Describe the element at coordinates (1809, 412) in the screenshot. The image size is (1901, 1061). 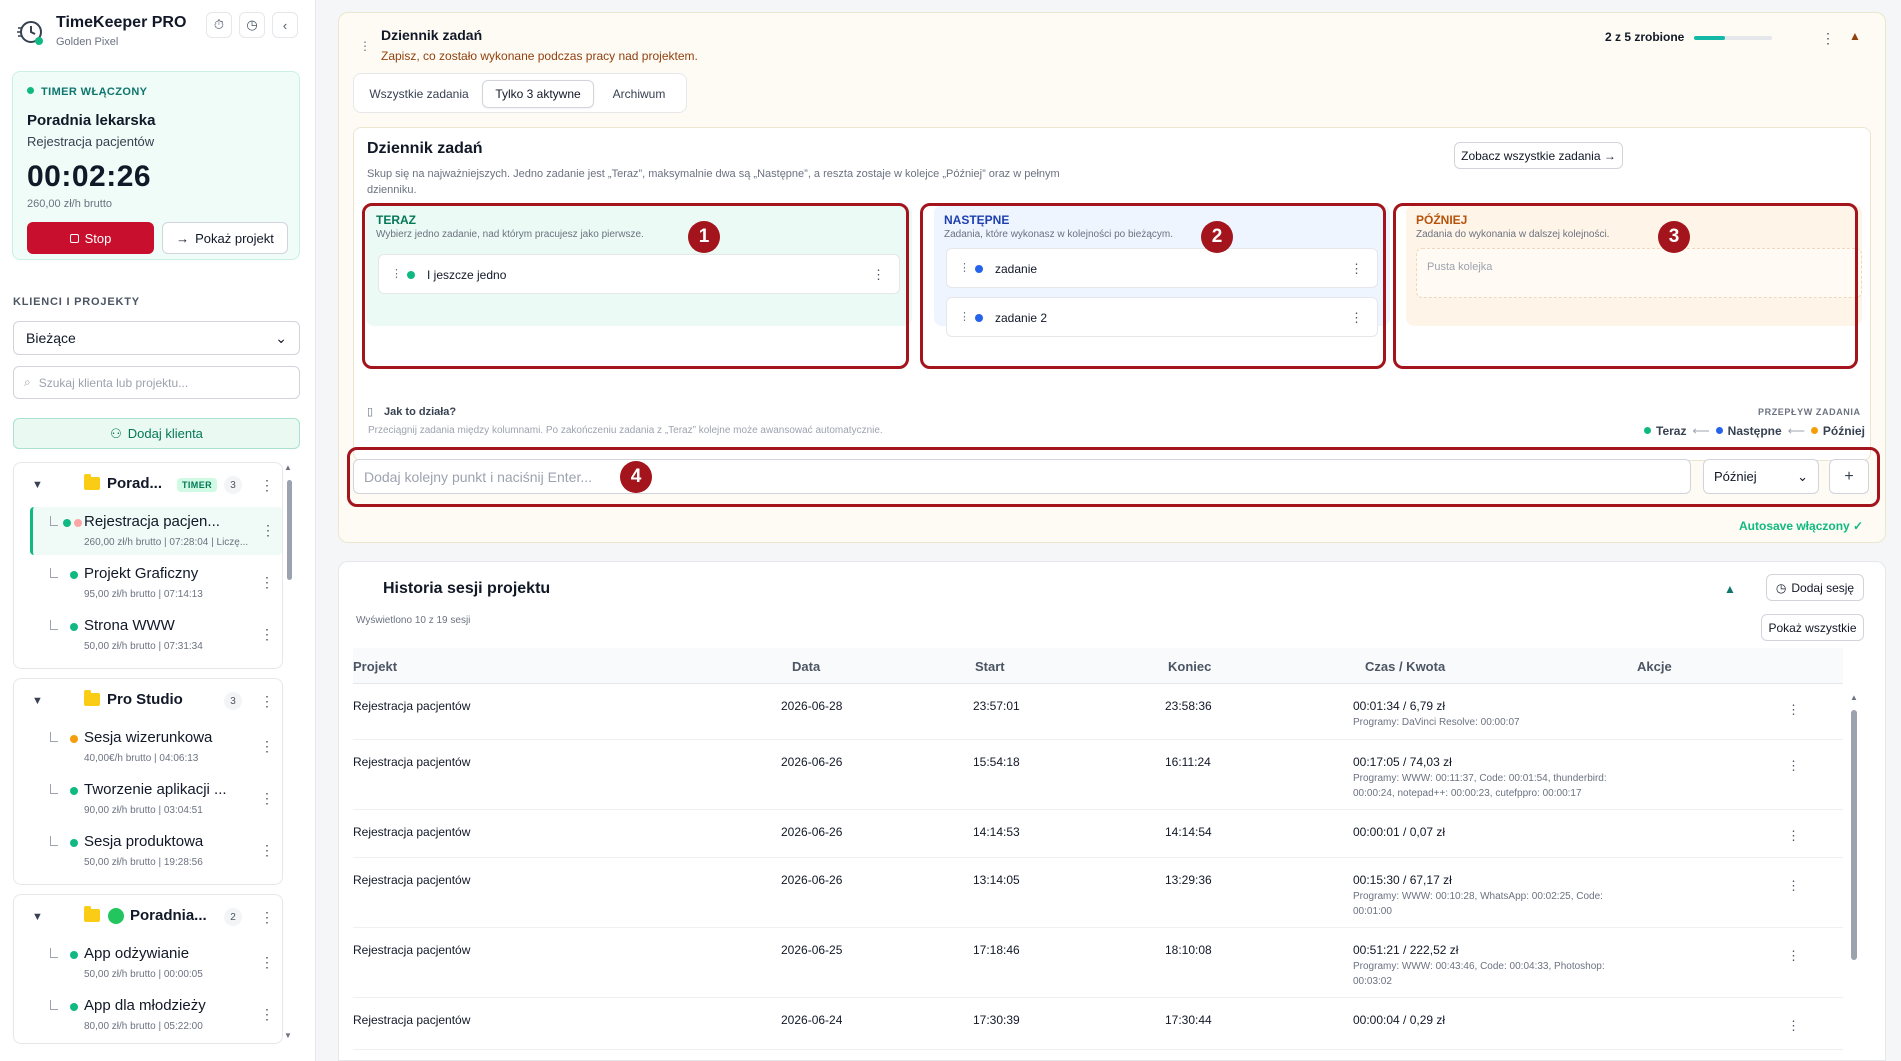
I see `flow-label: PRZEPŁYW ZADANIA` at that location.